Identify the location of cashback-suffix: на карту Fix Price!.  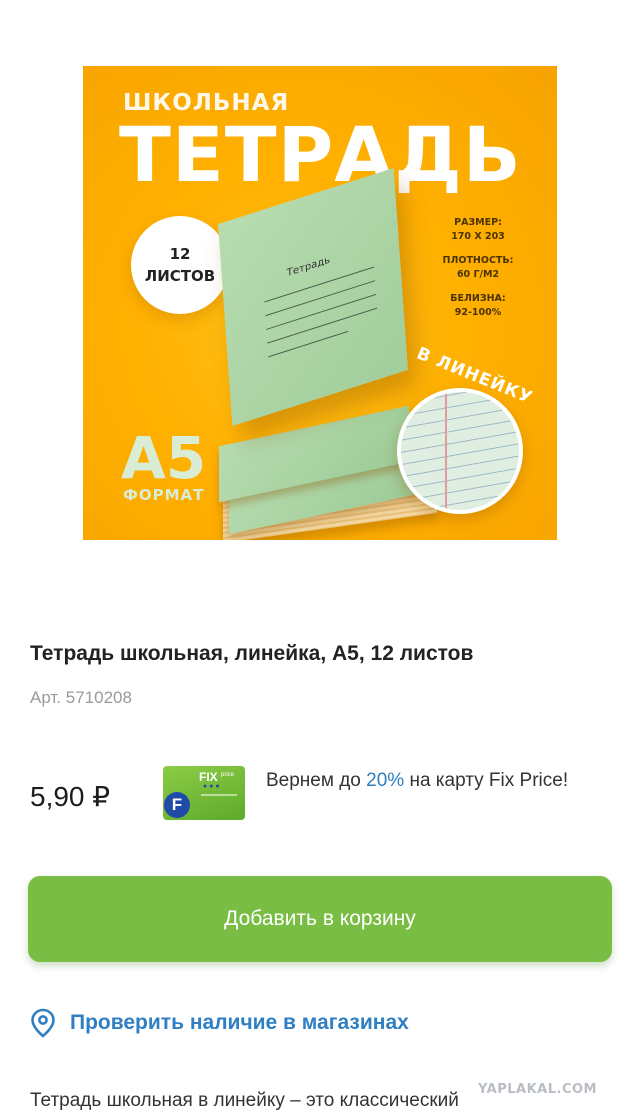
(486, 780).